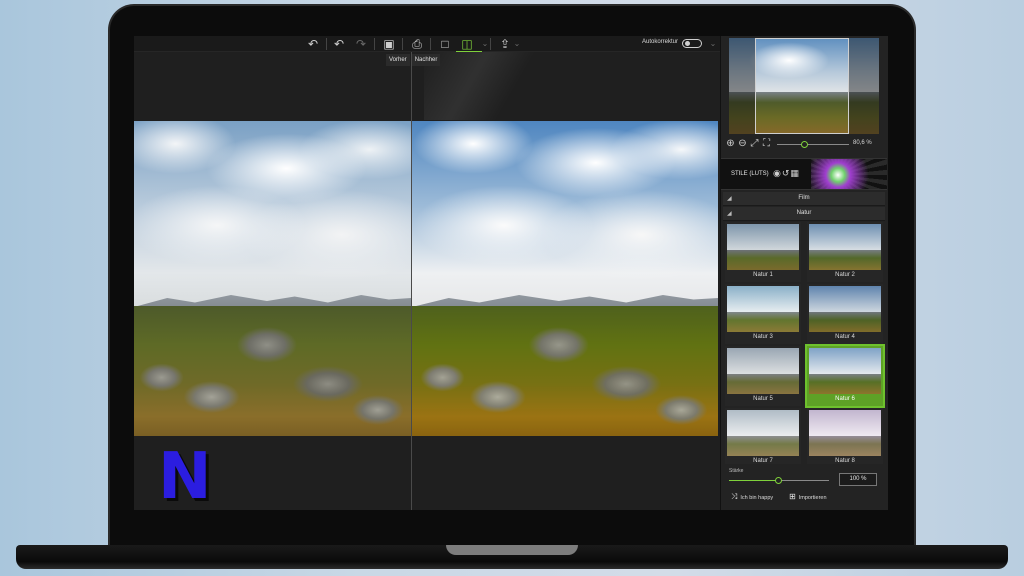  Describe the element at coordinates (778, 480) in the screenshot. I see `strength-slider-knob` at that location.